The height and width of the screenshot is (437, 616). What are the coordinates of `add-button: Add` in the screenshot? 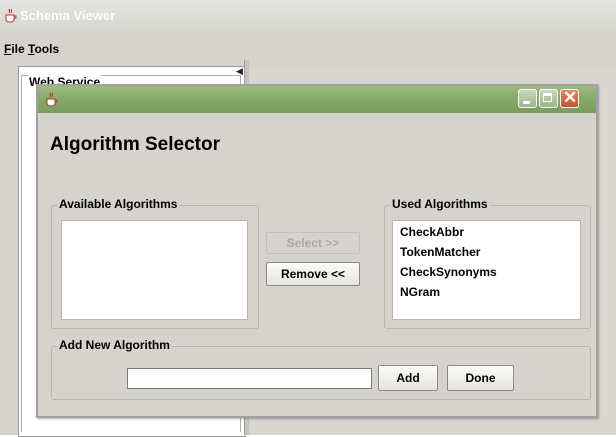 It's located at (408, 378).